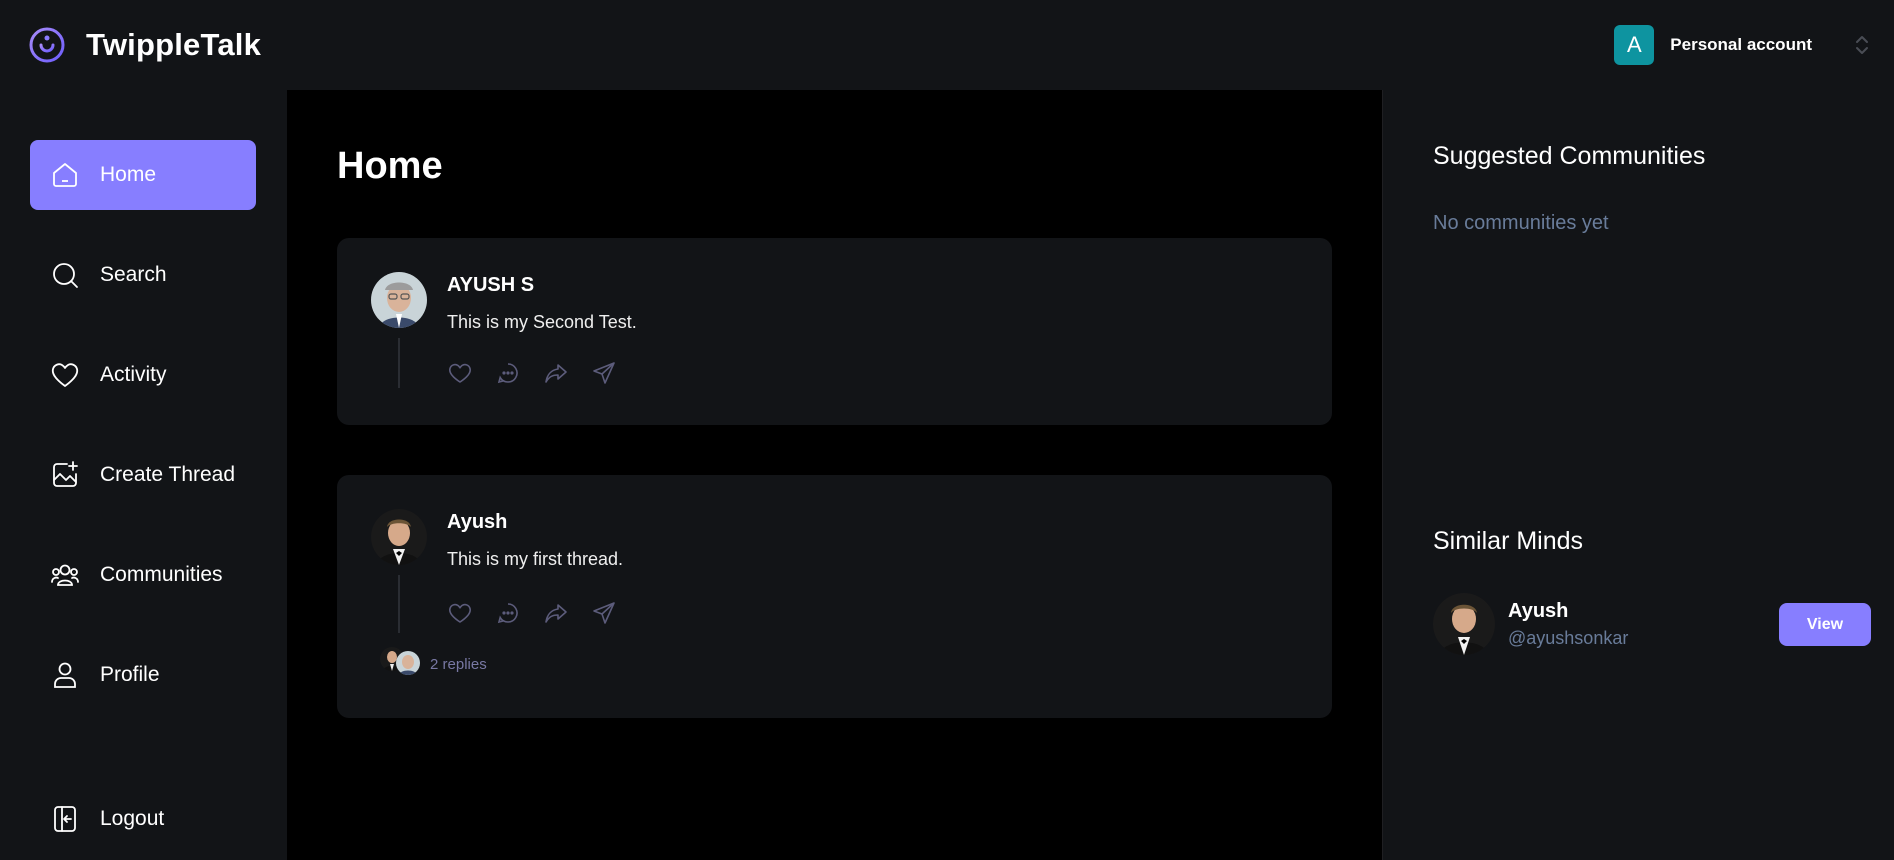 This screenshot has height=860, width=1894. I want to click on account-avatar: A, so click(1634, 45).